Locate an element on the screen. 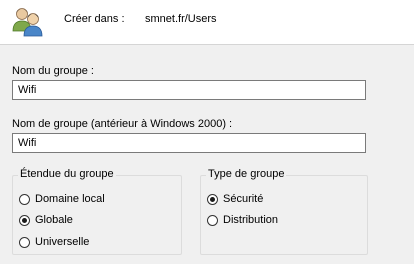 The image size is (414, 264). create-in-label: Créer dans : is located at coordinates (94, 19).